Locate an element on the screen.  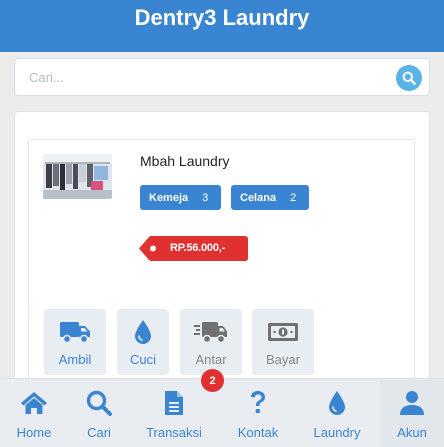
item-chip-kemeja: Kemeja 3 is located at coordinates (180, 197).